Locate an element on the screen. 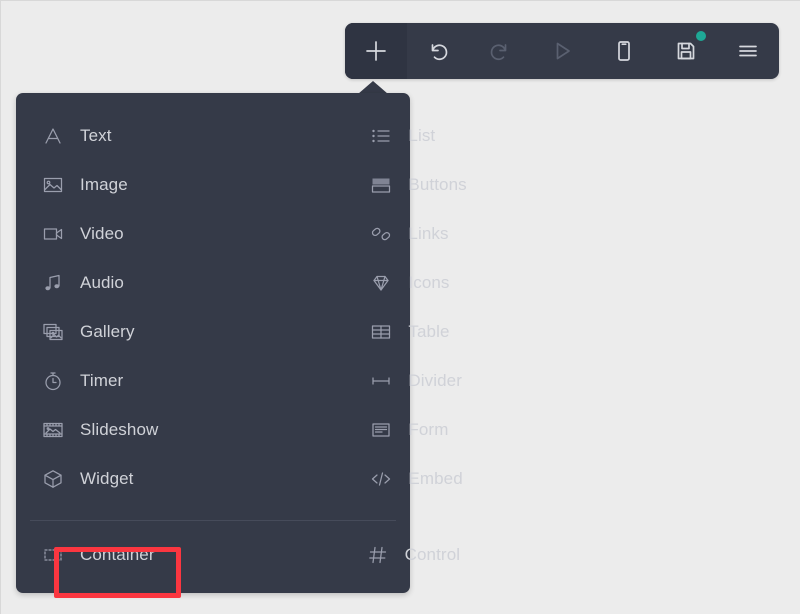 The width and height of the screenshot is (800, 614). menu-item-label: Icons is located at coordinates (429, 282).